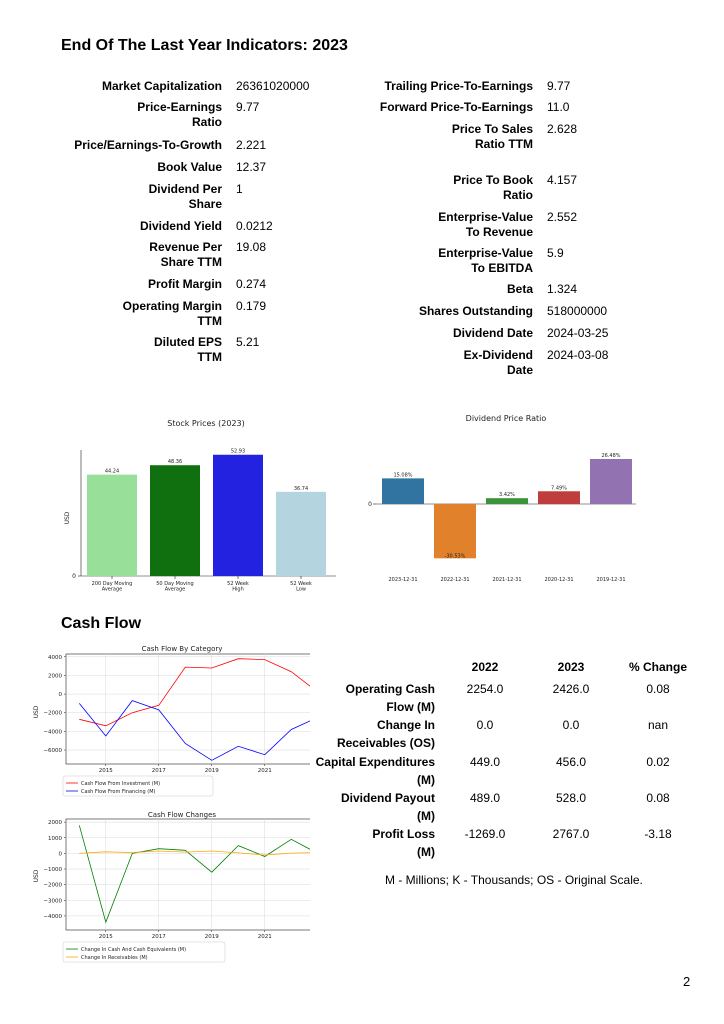 This screenshot has width=724, height=1024. I want to click on table-row-label: Dividend Payout (M), so click(387, 807).